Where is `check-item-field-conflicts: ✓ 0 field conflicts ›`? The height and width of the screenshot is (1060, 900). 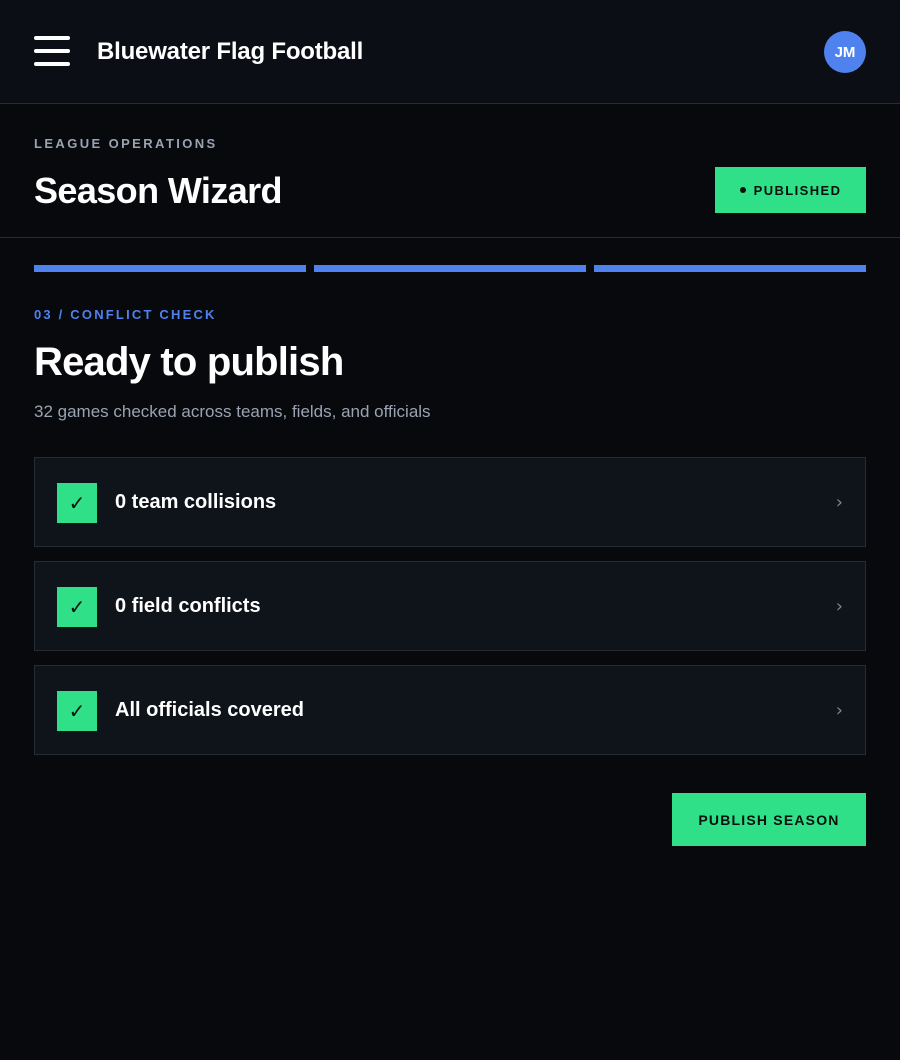 check-item-field-conflicts: ✓ 0 field conflicts › is located at coordinates (450, 606).